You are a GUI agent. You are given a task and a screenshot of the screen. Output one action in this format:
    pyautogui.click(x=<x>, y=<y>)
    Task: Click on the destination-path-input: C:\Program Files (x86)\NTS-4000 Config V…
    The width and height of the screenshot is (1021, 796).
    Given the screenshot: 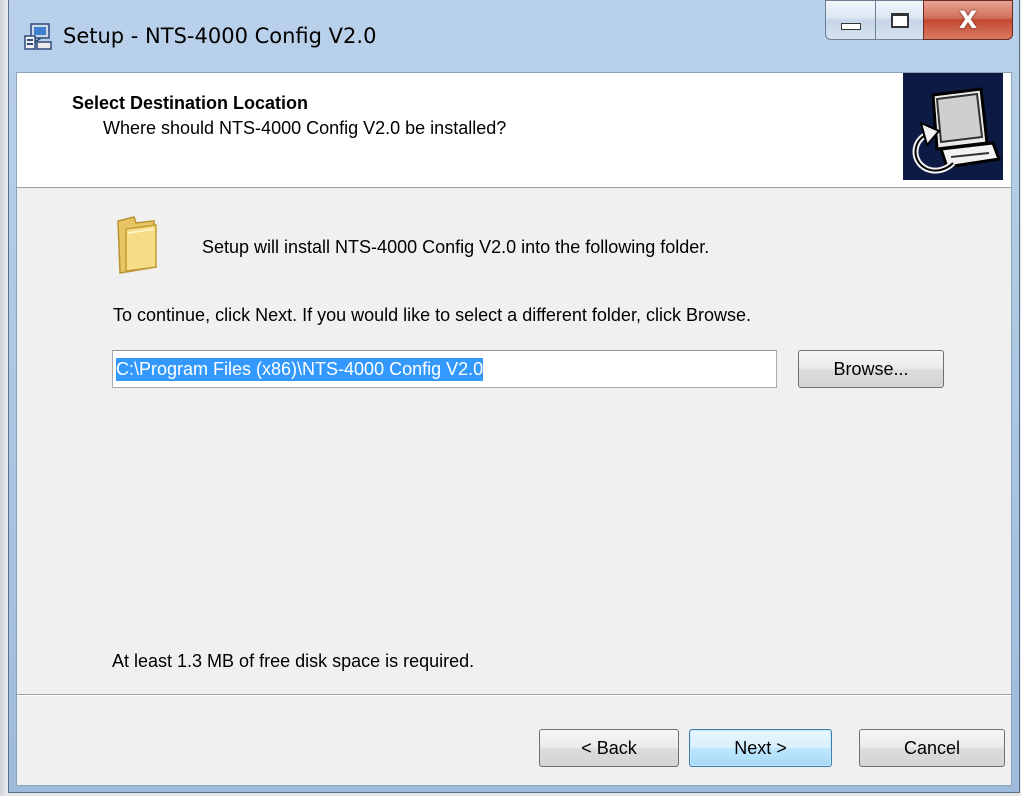 What is the action you would take?
    pyautogui.click(x=444, y=369)
    